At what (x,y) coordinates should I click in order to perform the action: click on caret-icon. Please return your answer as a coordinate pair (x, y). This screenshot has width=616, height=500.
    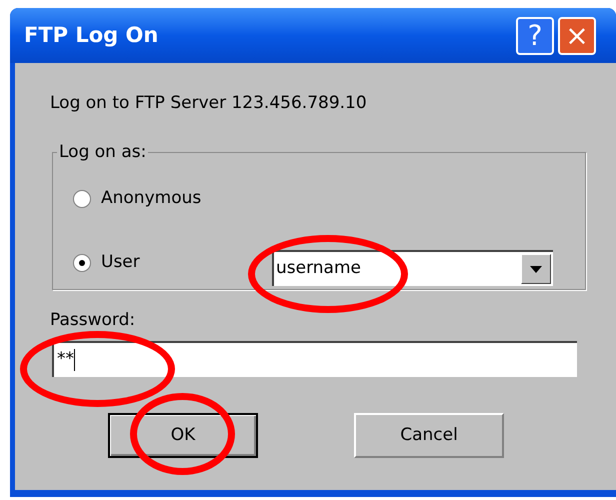
    Looking at the image, I should click on (536, 269).